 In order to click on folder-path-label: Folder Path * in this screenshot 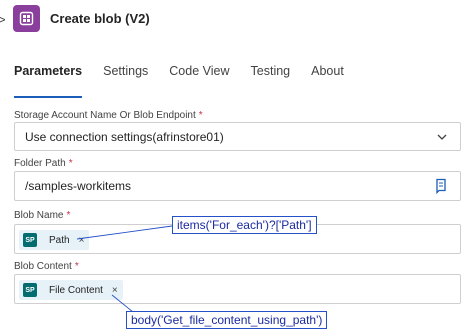, I will do `click(43, 163)`.